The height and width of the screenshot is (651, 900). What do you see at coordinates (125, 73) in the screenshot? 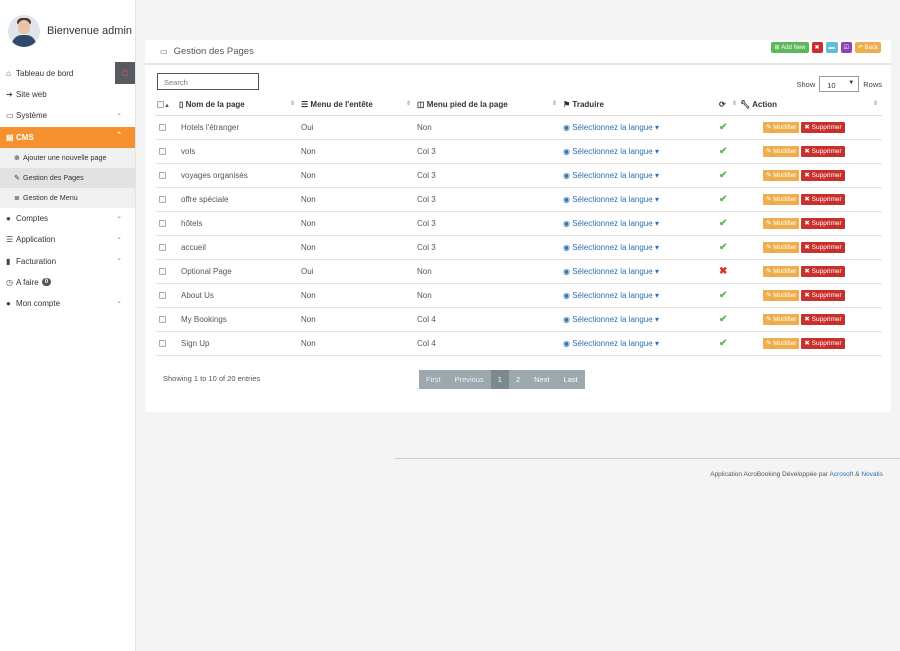
I see `power-icon: ⏻` at bounding box center [125, 73].